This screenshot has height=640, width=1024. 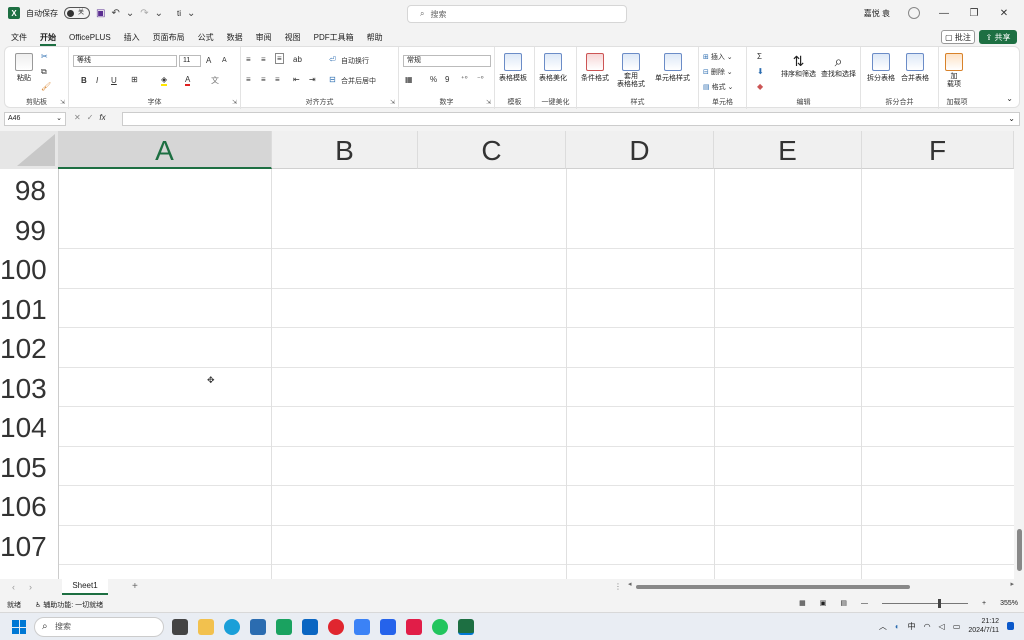 What do you see at coordinates (447, 79) in the screenshot?
I see `comma-button: 9` at bounding box center [447, 79].